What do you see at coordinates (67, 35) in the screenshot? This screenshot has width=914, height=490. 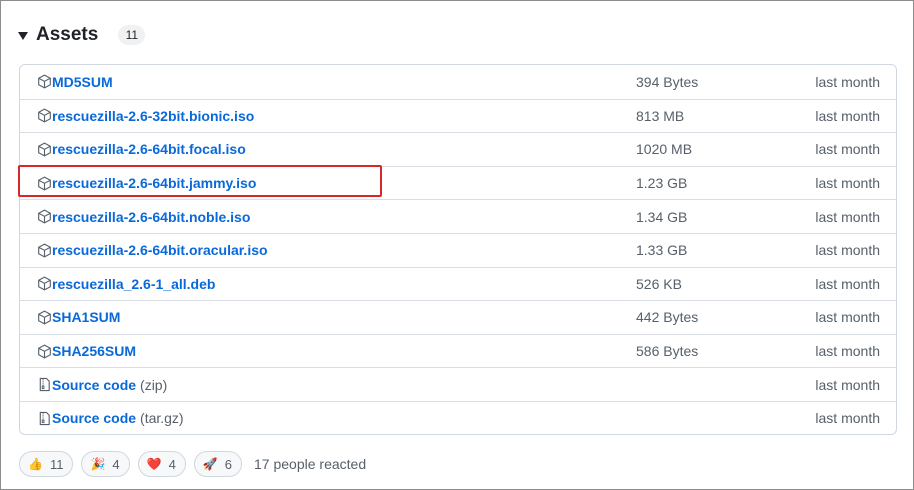 I see `assets-title: Assets` at bounding box center [67, 35].